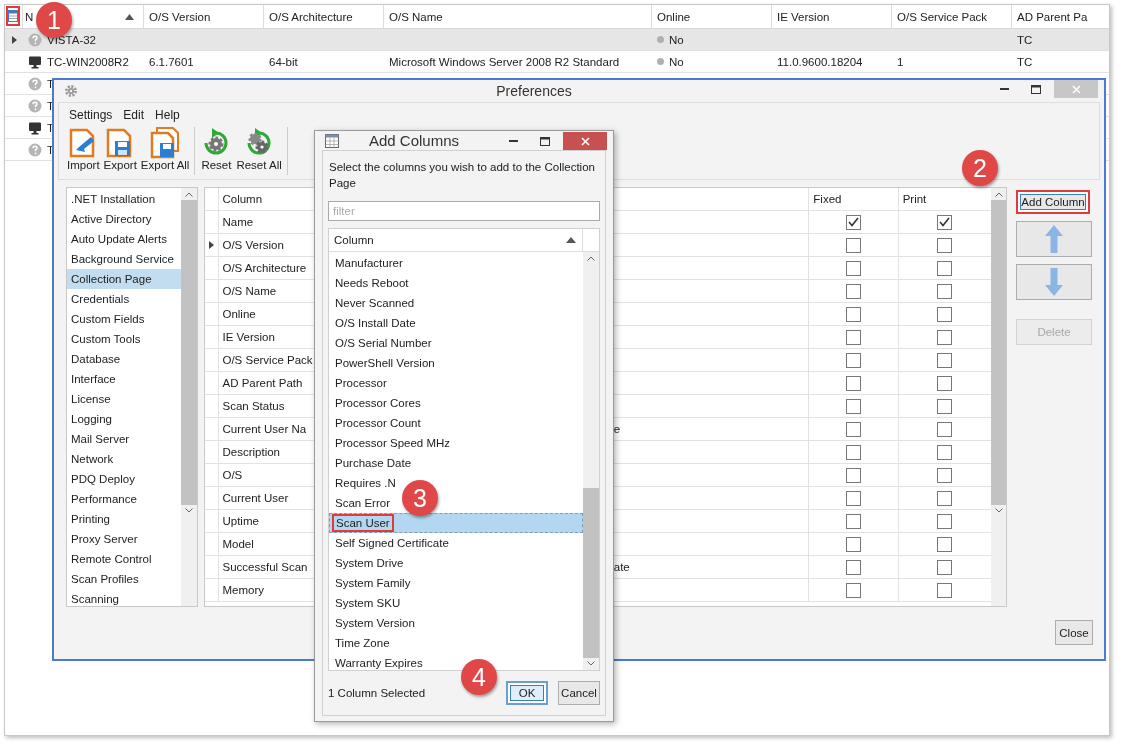 The width and height of the screenshot is (1122, 745). Describe the element at coordinates (369, 563) in the screenshot. I see `list-item: System Drive` at that location.